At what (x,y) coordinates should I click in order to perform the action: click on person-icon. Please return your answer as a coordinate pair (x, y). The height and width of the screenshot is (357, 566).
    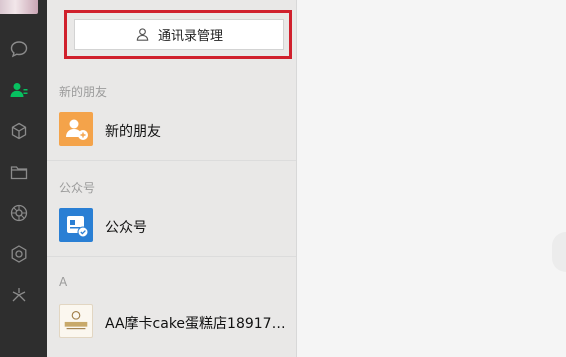
    Looking at the image, I should click on (142, 34).